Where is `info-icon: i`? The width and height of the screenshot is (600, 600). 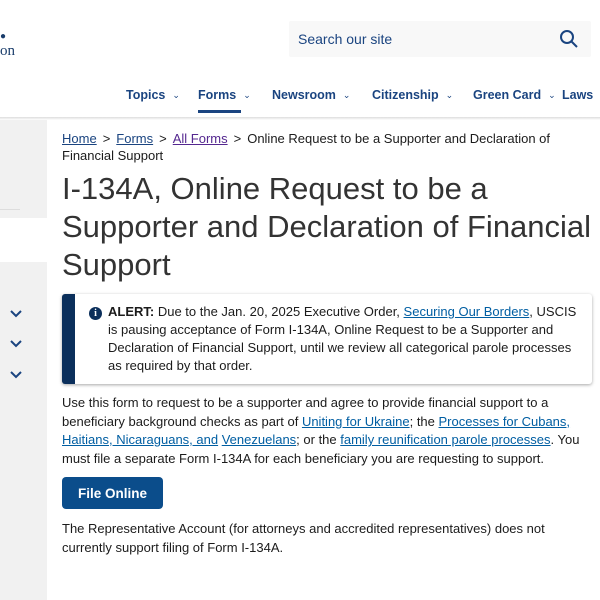
info-icon: i is located at coordinates (95, 313).